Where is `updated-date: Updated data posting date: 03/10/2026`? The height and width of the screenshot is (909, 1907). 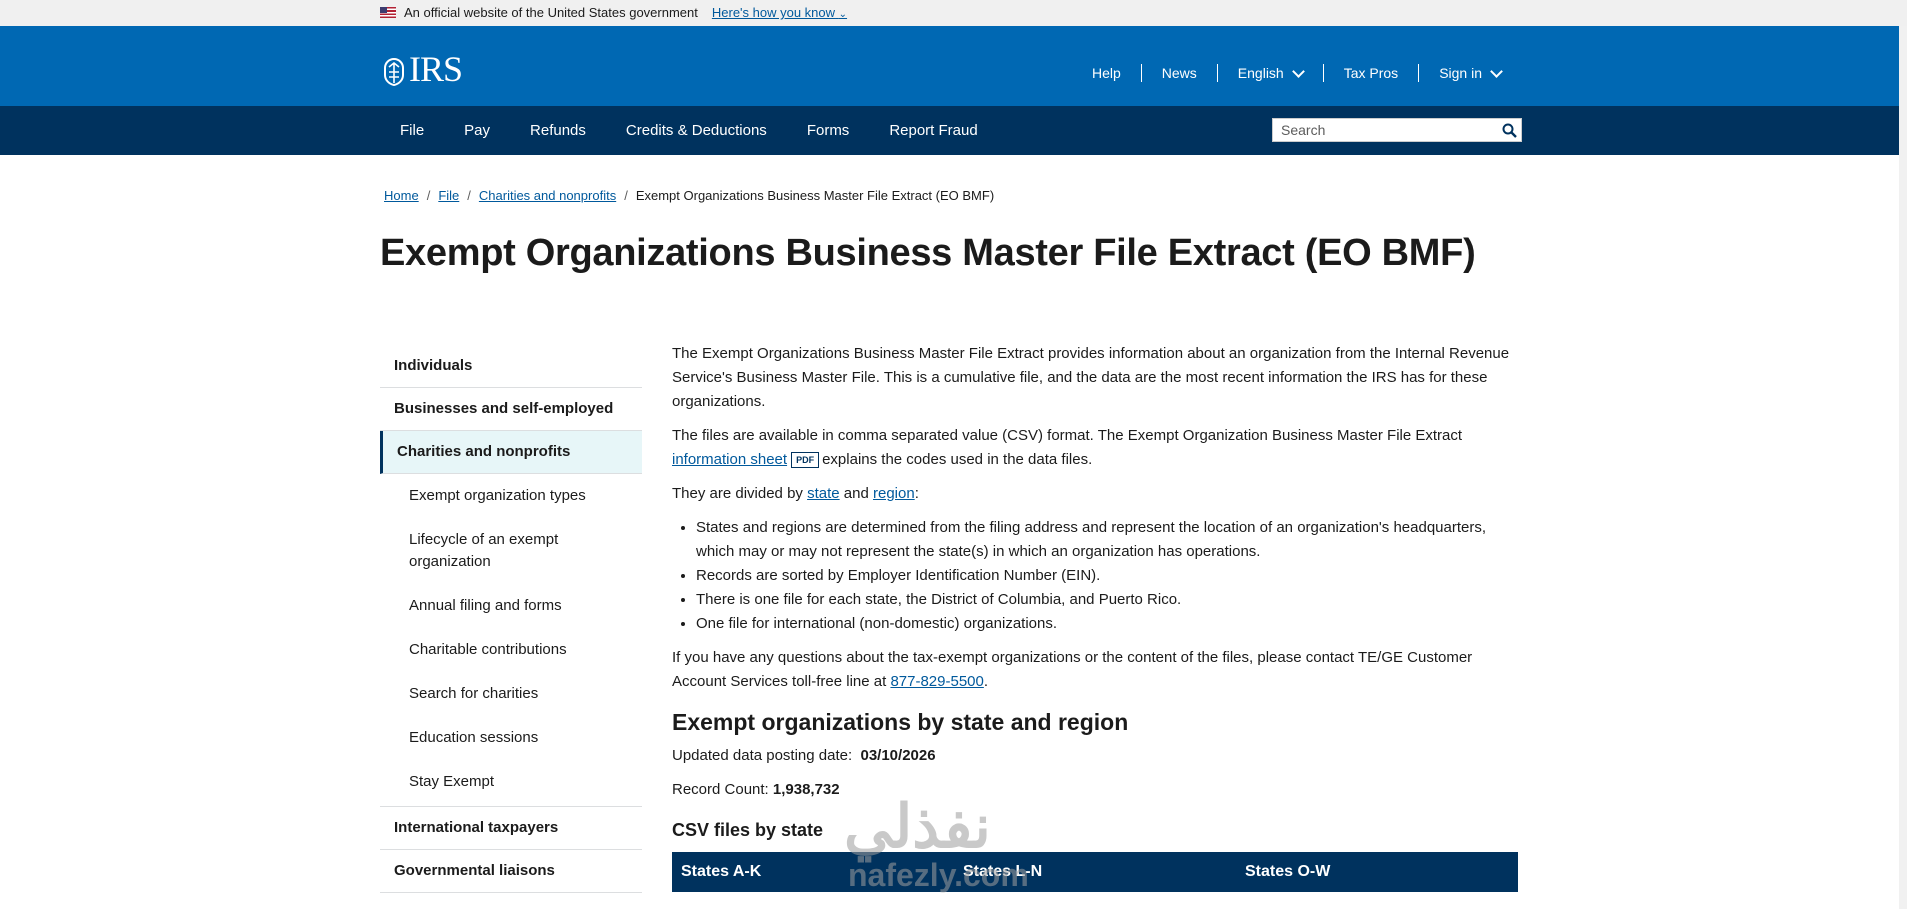
updated-date: Updated data posting date: 03/10/2026 is located at coordinates (804, 755).